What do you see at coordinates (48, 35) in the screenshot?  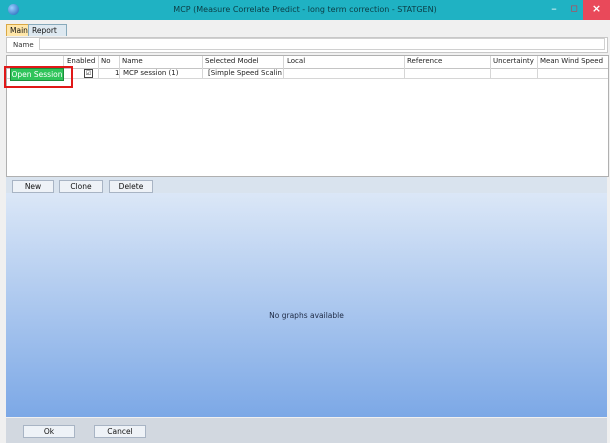 I see `tab-report-headers: Report Headers` at bounding box center [48, 35].